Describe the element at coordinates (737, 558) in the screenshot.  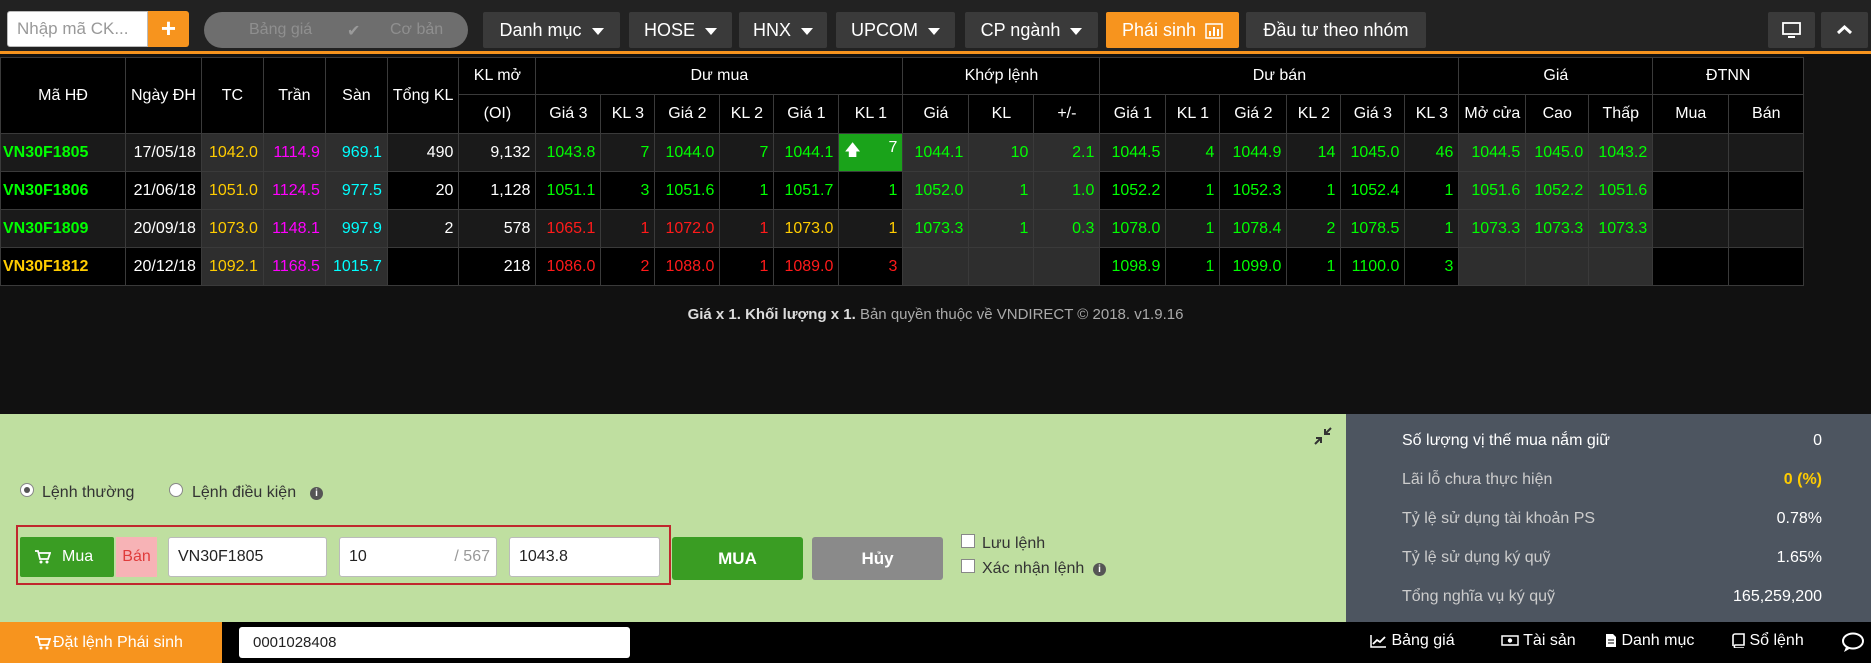
I see `submit-buy-button: MUA` at that location.